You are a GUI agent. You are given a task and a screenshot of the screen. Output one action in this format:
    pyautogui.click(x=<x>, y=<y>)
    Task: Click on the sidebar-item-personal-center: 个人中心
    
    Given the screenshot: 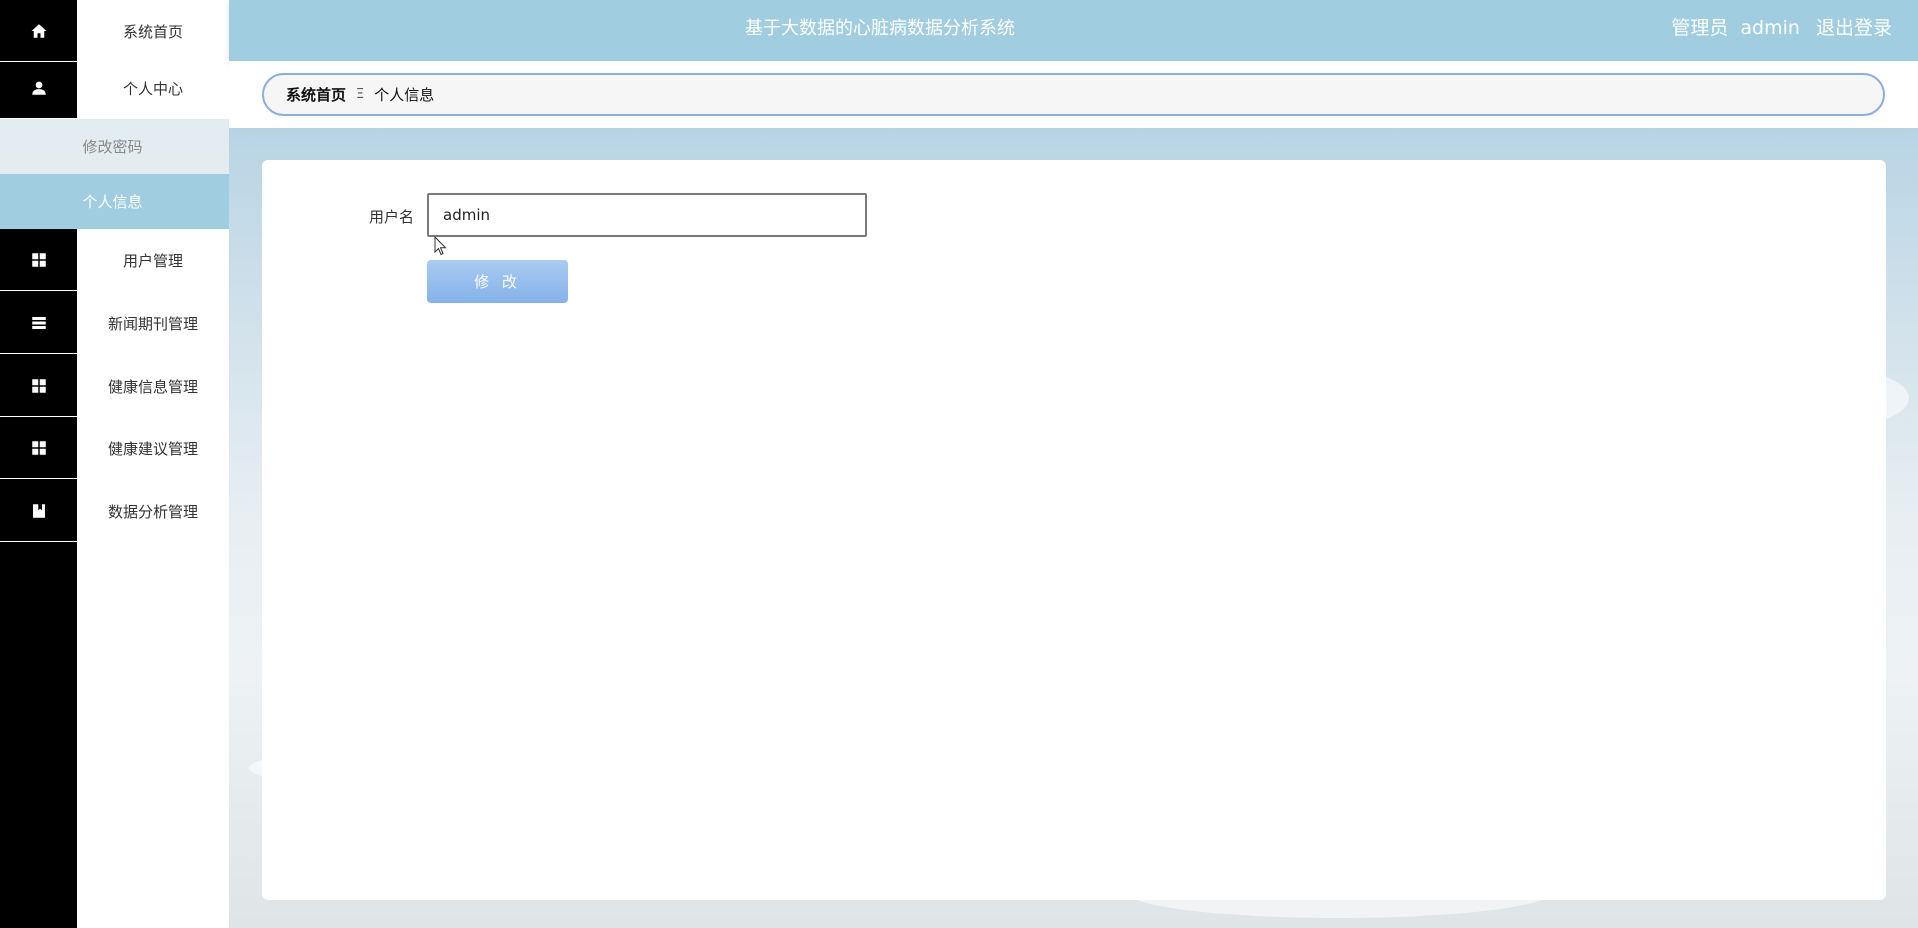 What is the action you would take?
    pyautogui.click(x=114, y=88)
    